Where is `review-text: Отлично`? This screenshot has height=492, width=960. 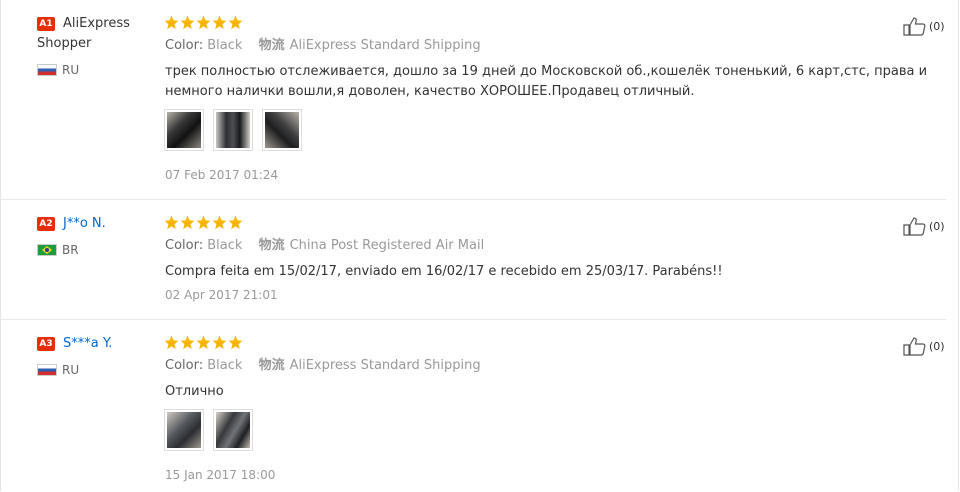
review-text: Отлично is located at coordinates (194, 391).